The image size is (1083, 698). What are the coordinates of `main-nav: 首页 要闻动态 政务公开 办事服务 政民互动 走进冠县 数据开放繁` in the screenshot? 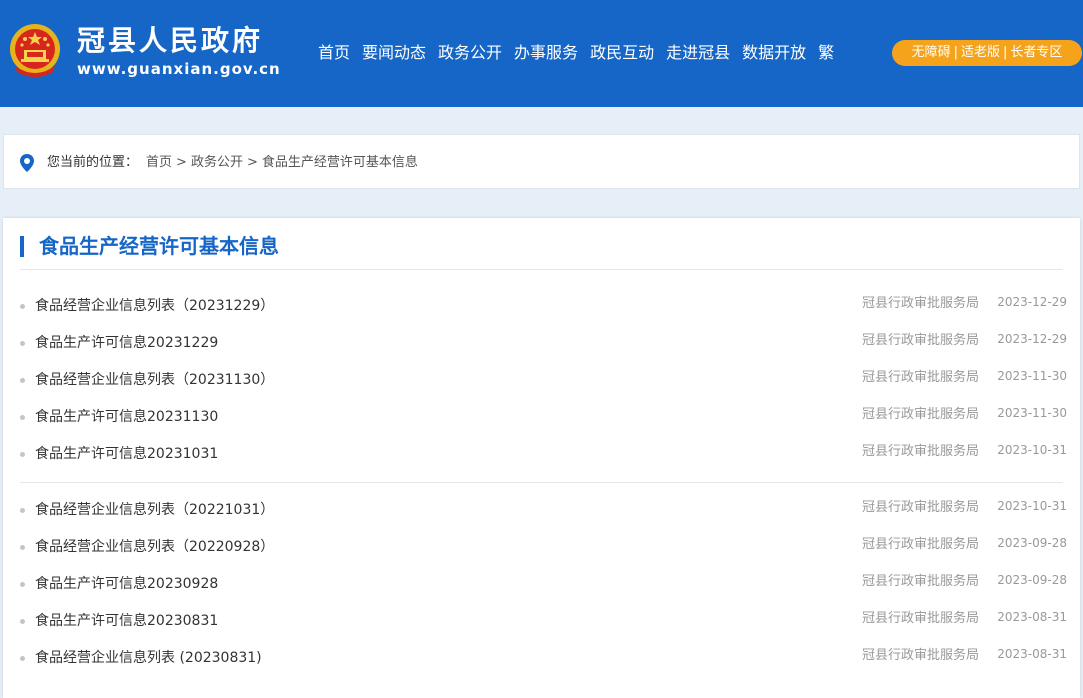 It's located at (576, 53).